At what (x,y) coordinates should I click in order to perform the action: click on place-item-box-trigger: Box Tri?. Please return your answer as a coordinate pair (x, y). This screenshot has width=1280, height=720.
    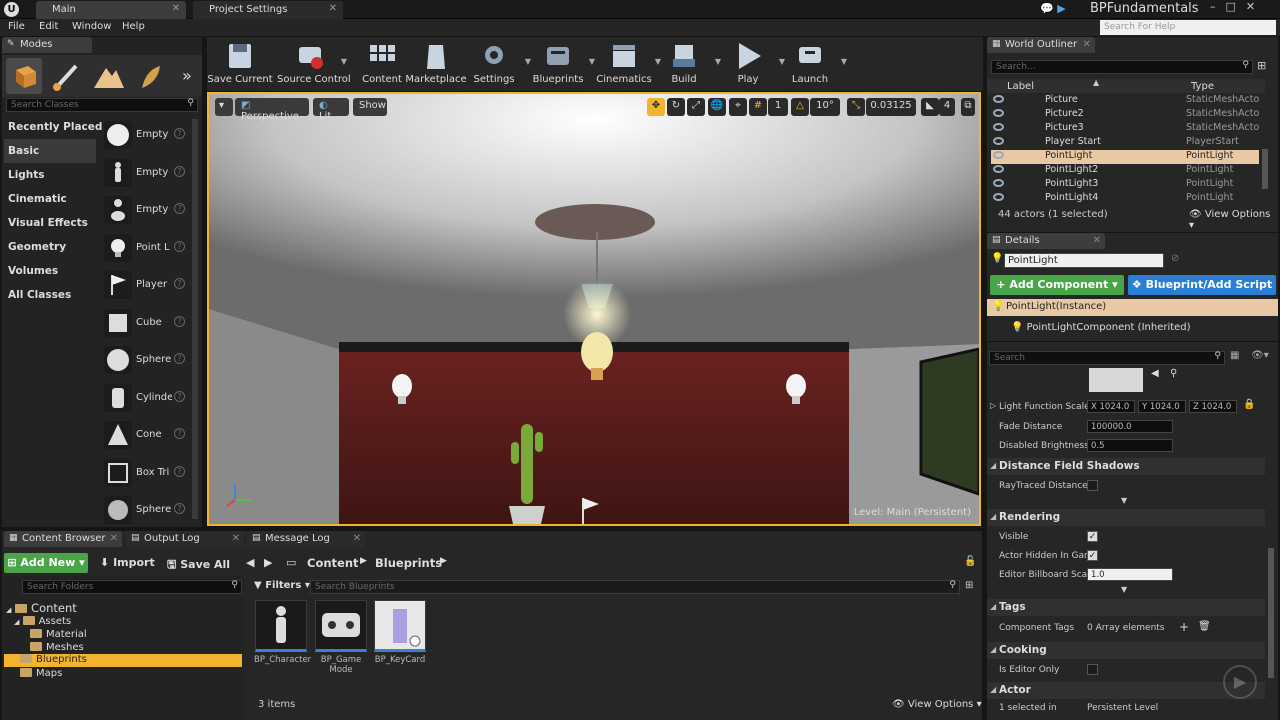
    Looking at the image, I should click on (145, 474).